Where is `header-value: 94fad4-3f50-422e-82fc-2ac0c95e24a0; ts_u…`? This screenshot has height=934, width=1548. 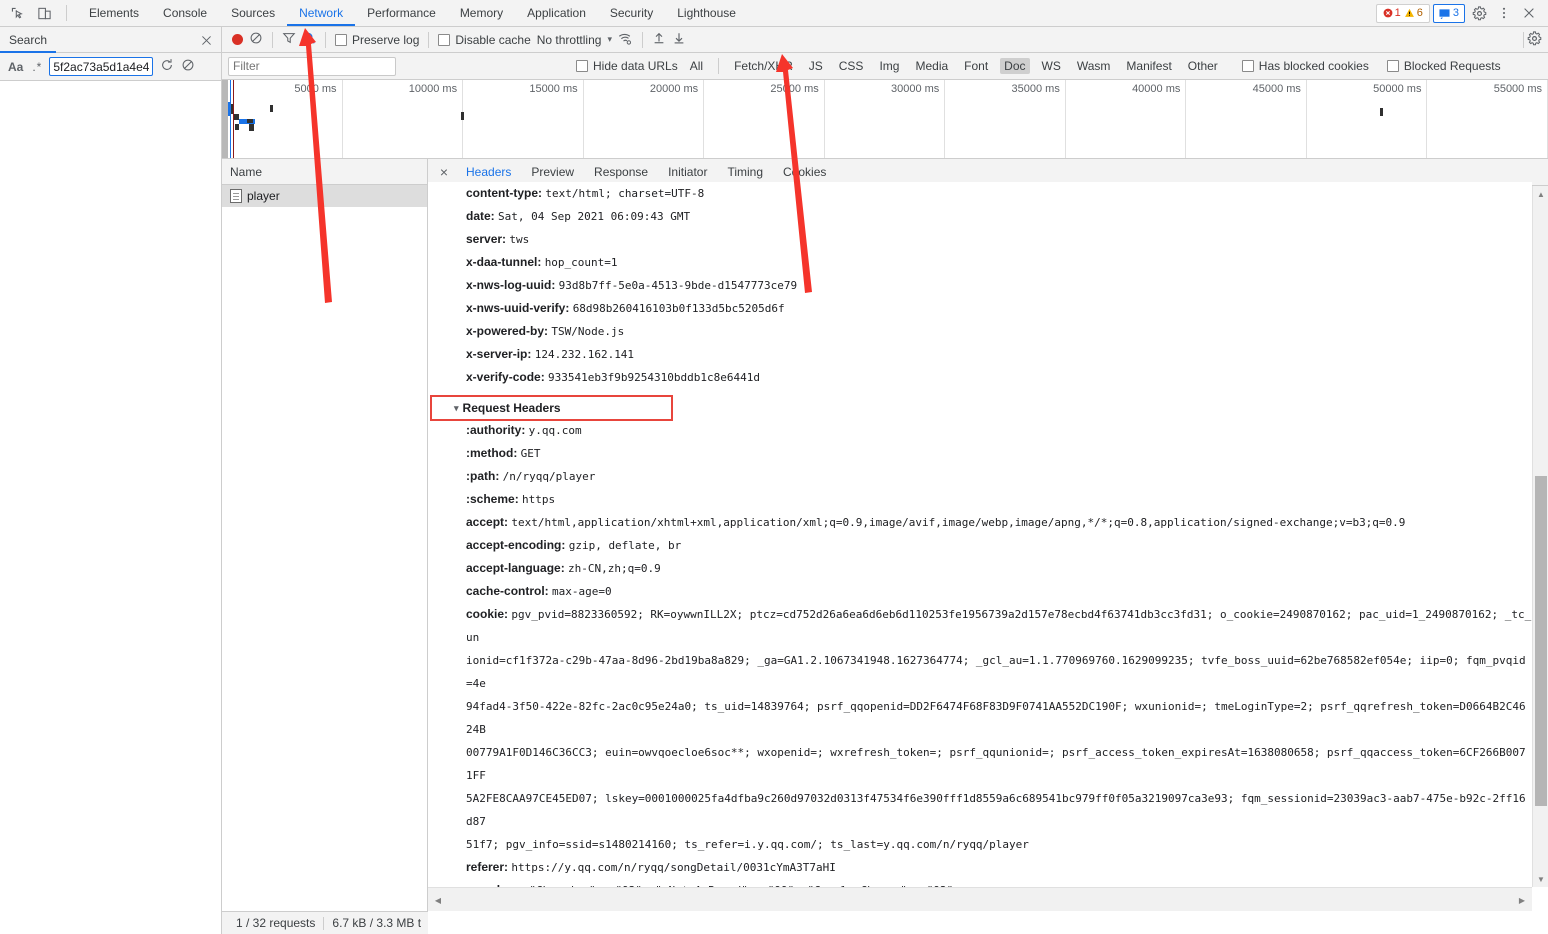 header-value: 94fad4-3f50-422e-82fc-2ac0c95e24a0; ts_u… is located at coordinates (996, 718).